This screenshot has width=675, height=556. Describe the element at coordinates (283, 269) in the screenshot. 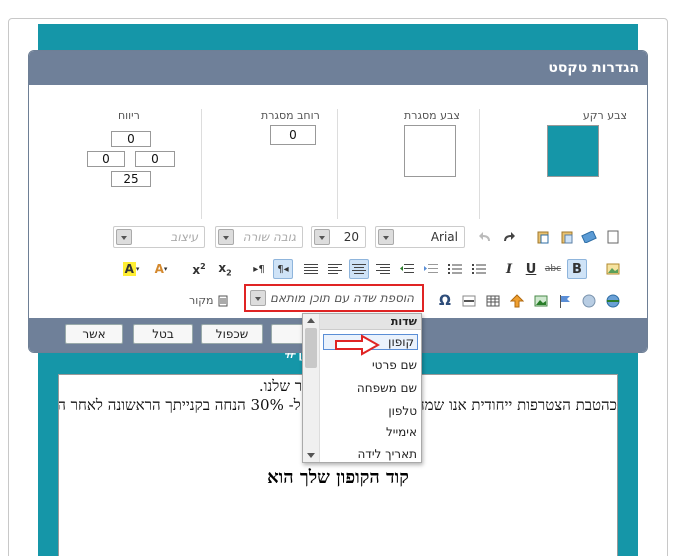

I see `rtl-direction-icon: ¶◂` at that location.